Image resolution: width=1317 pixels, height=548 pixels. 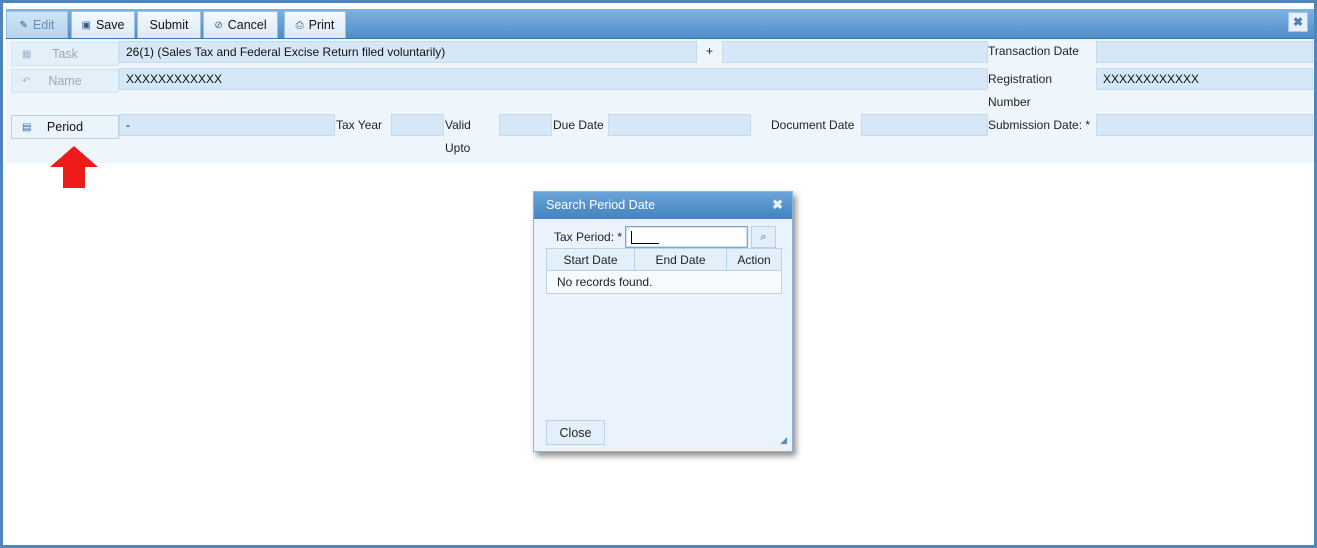 What do you see at coordinates (1033, 51) in the screenshot?
I see `transaction-date-label: Transaction Date` at bounding box center [1033, 51].